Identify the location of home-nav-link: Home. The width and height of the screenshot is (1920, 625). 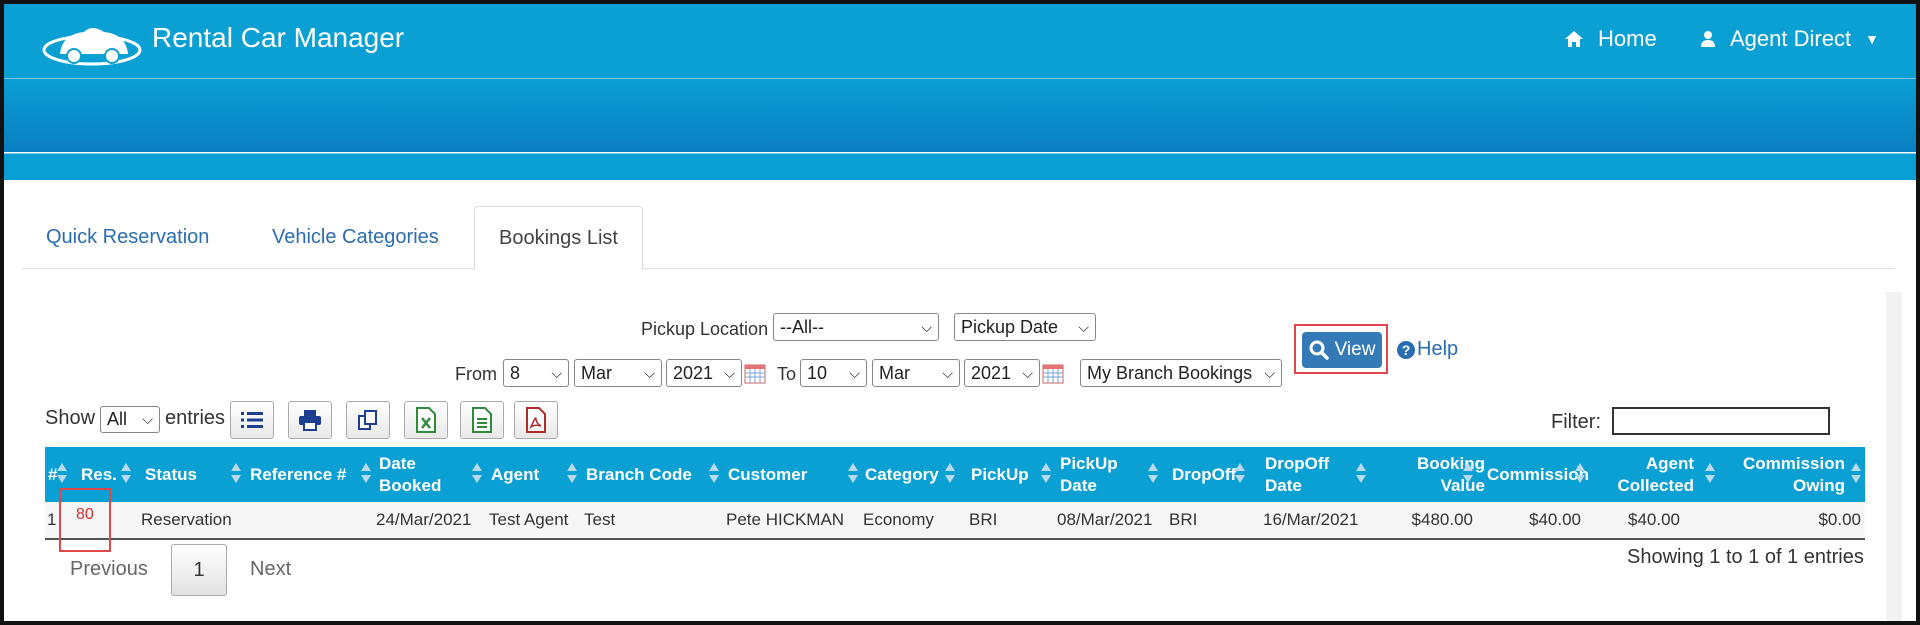
(1610, 39).